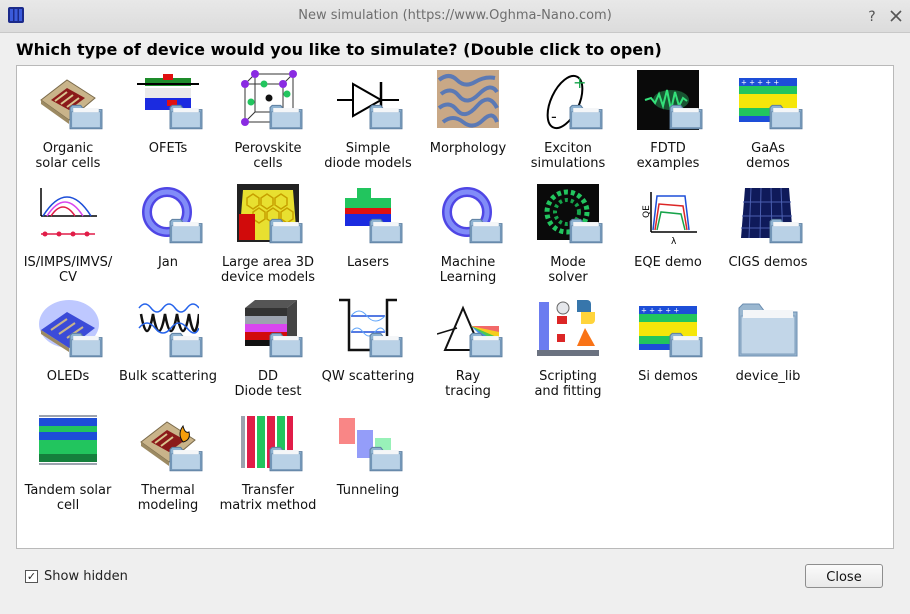 The height and width of the screenshot is (614, 910). I want to click on item-label: Machine, so click(468, 262).